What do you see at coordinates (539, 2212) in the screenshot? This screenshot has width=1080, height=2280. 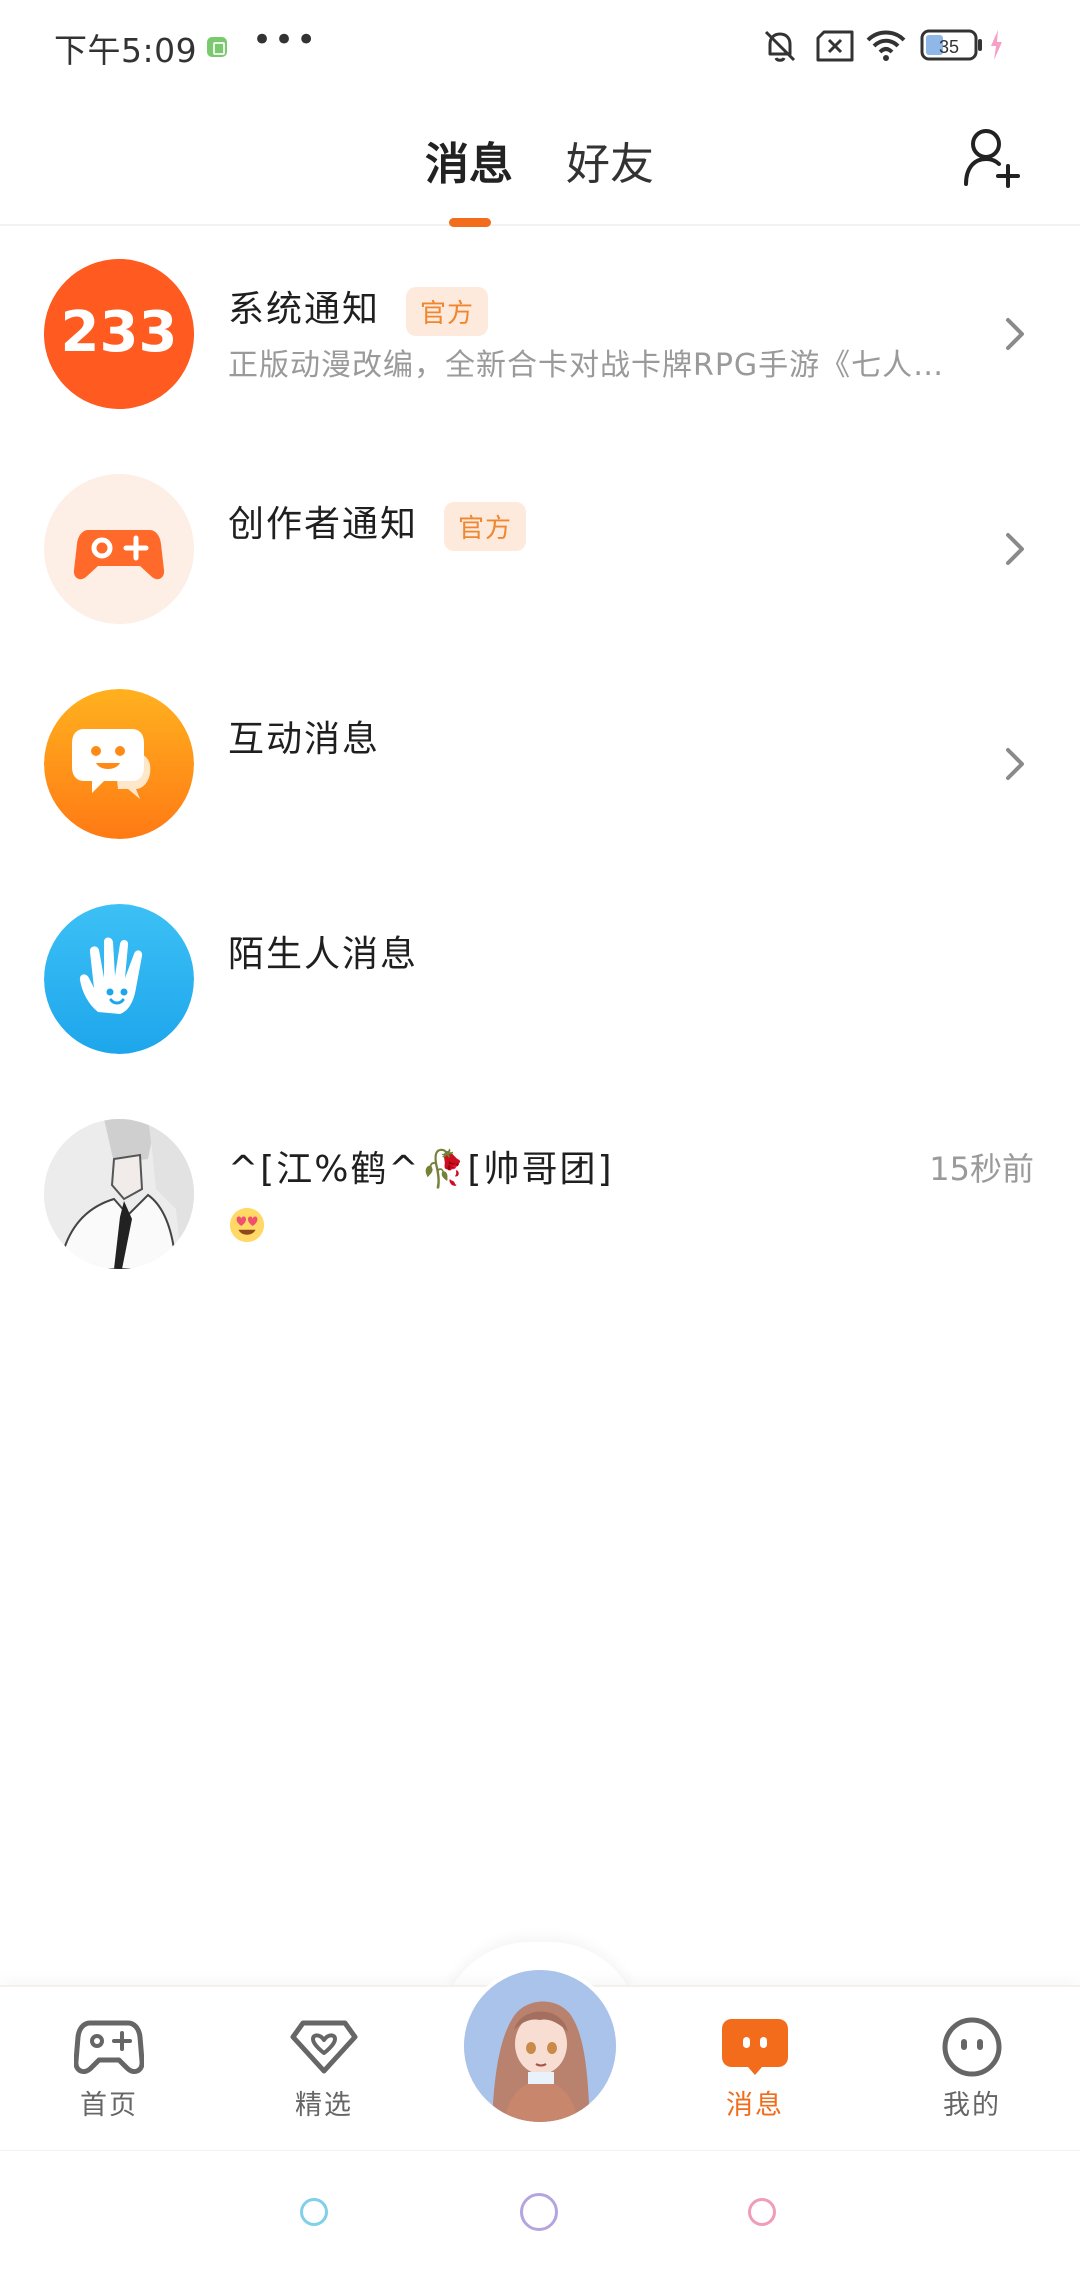 I see `home-button` at bounding box center [539, 2212].